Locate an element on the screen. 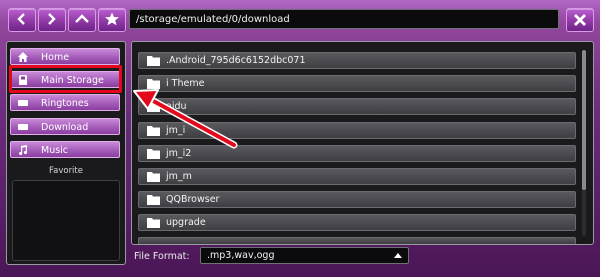 This screenshot has height=277, width=600. file-format-label: File Format: is located at coordinates (162, 256).